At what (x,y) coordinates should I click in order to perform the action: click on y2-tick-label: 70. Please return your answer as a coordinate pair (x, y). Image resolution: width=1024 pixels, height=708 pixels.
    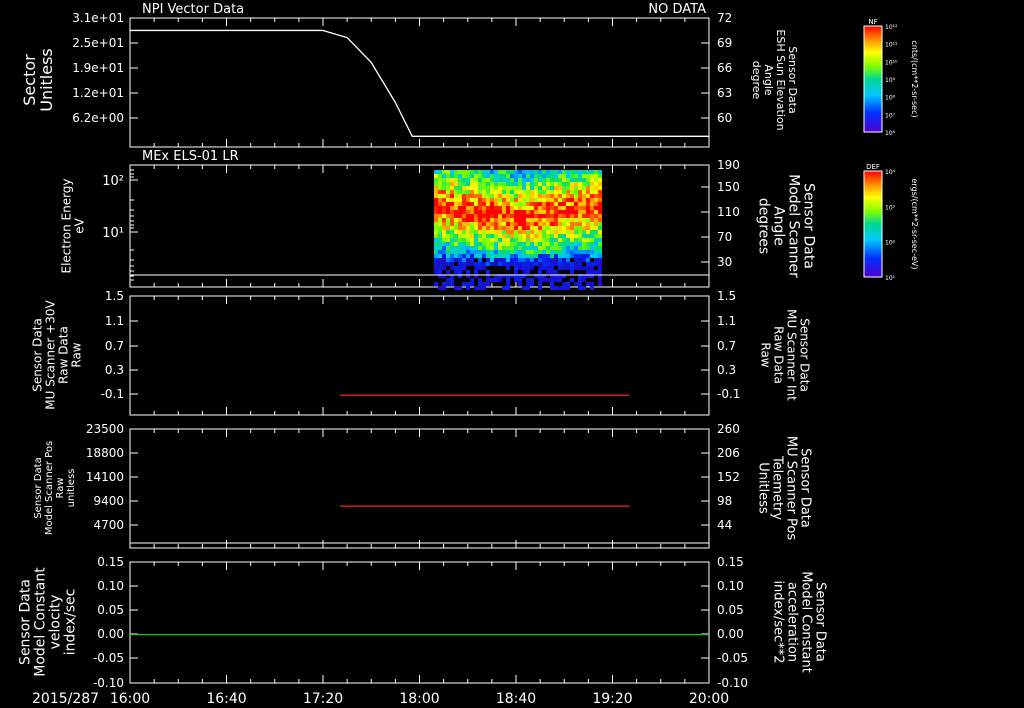
    Looking at the image, I should click on (724, 237).